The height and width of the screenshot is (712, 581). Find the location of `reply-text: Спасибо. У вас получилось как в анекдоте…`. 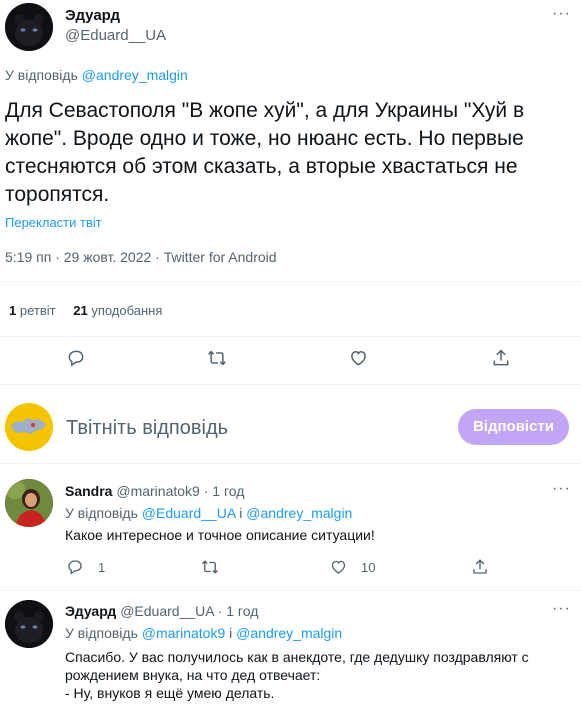

reply-text: Спасибо. У вас получилось как в анекдоте… is located at coordinates (315, 675).